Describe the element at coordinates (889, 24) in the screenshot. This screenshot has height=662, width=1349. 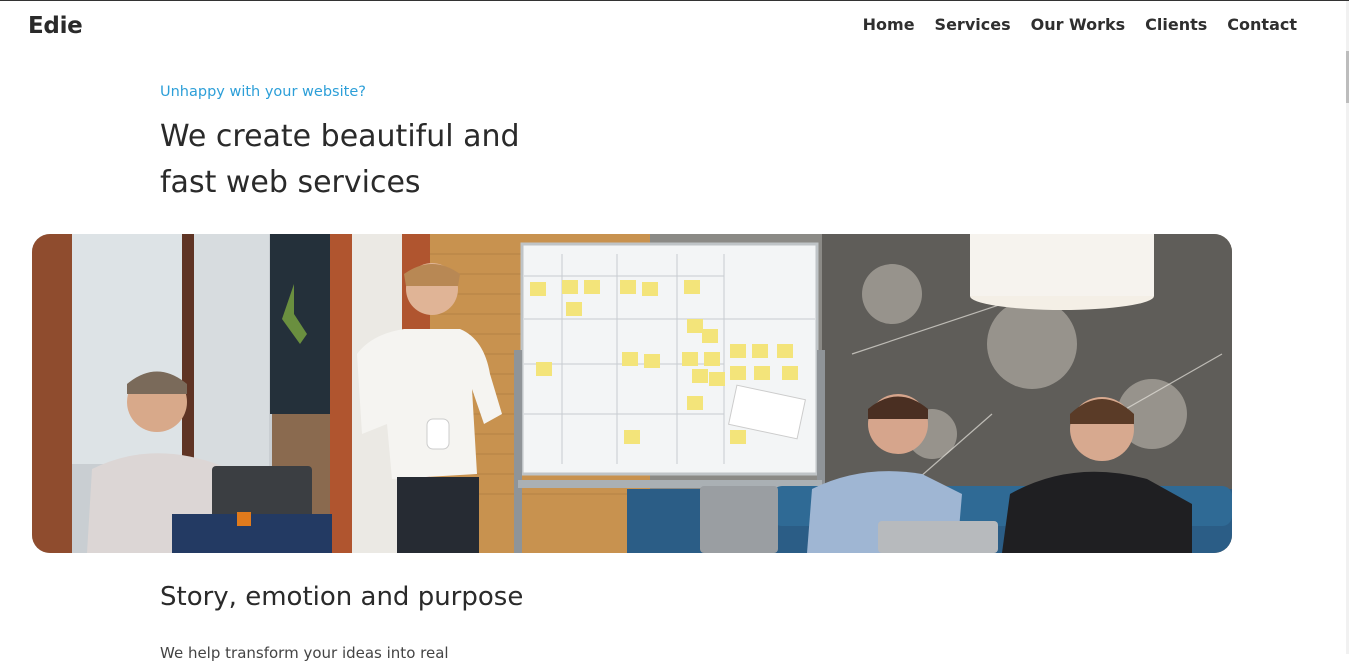
I see `nav-home: Home` at that location.